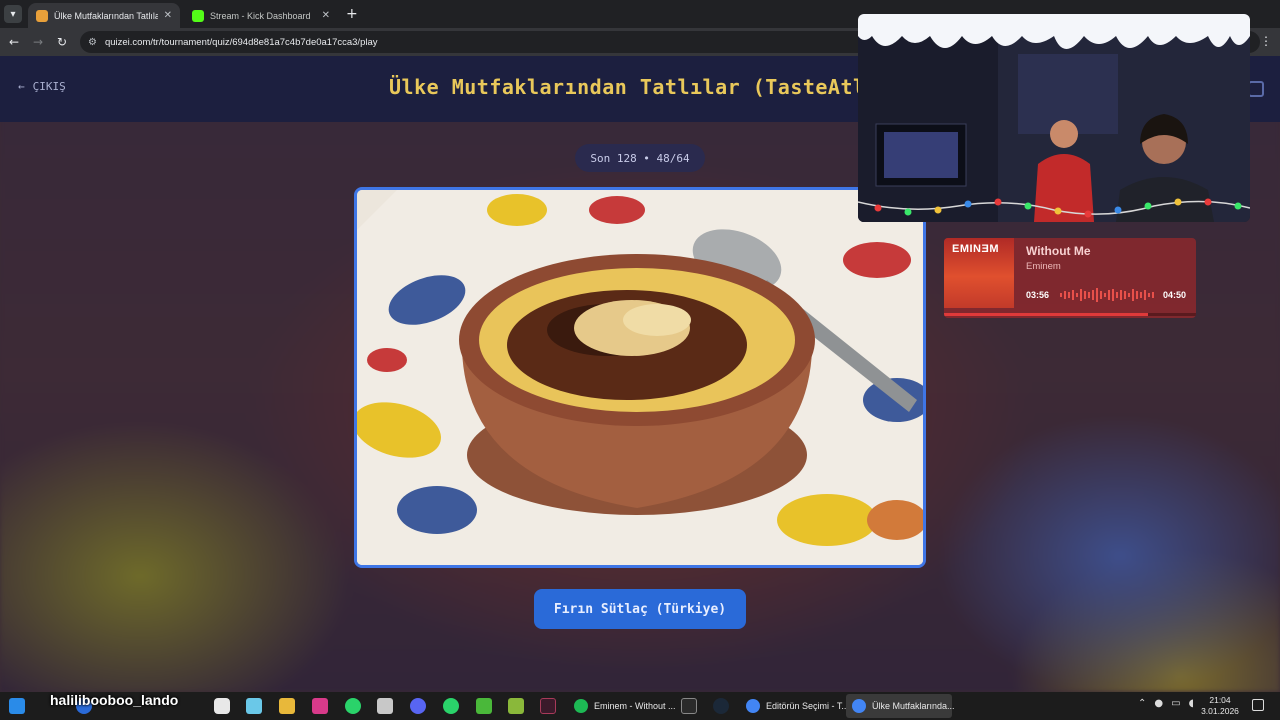 The image size is (1280, 720). What do you see at coordinates (49, 86) in the screenshot?
I see `exit-label: ÇIKIŞ` at bounding box center [49, 86].